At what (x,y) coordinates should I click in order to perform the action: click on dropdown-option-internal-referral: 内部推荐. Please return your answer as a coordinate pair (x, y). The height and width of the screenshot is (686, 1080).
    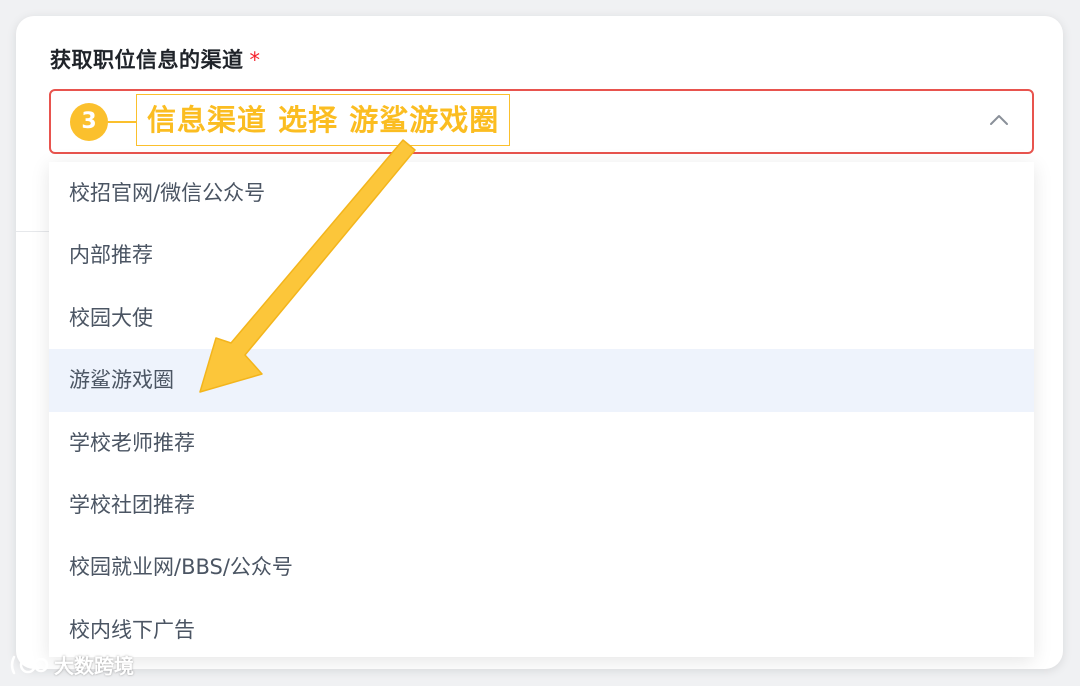
    Looking at the image, I should click on (541, 255).